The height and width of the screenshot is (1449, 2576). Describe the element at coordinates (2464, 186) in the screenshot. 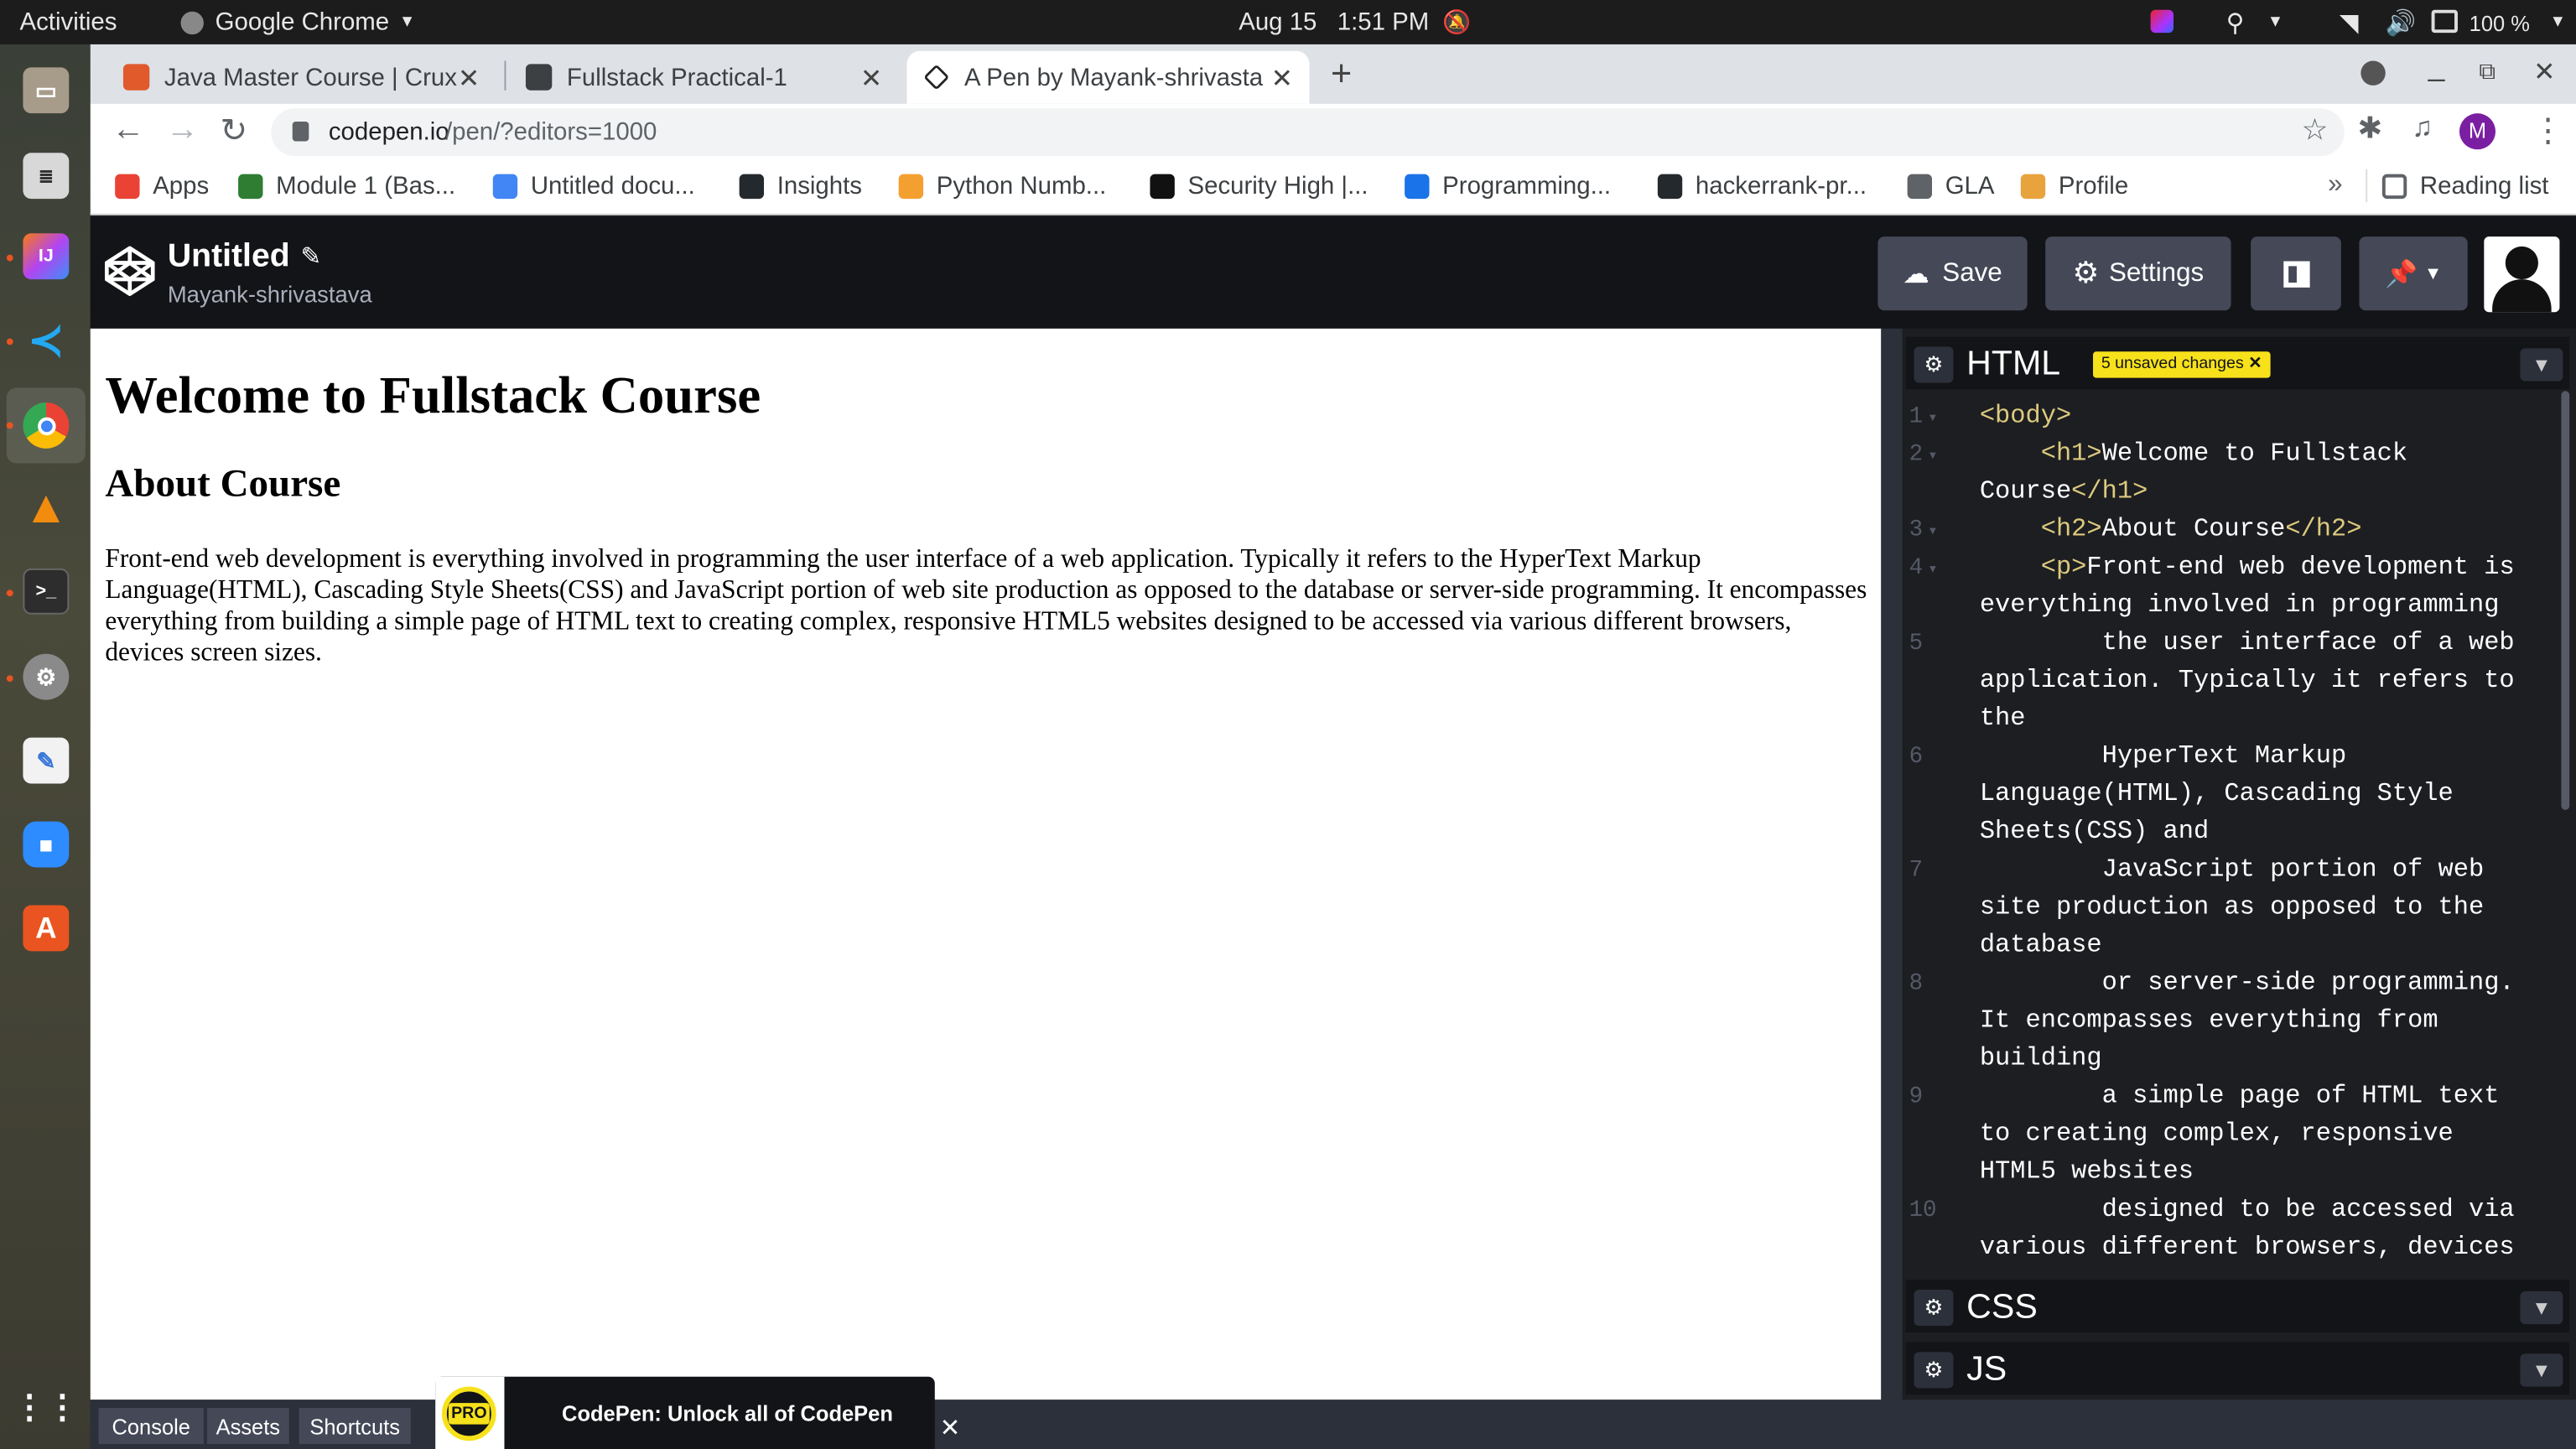

I see `reading-list-button: Reading list` at that location.